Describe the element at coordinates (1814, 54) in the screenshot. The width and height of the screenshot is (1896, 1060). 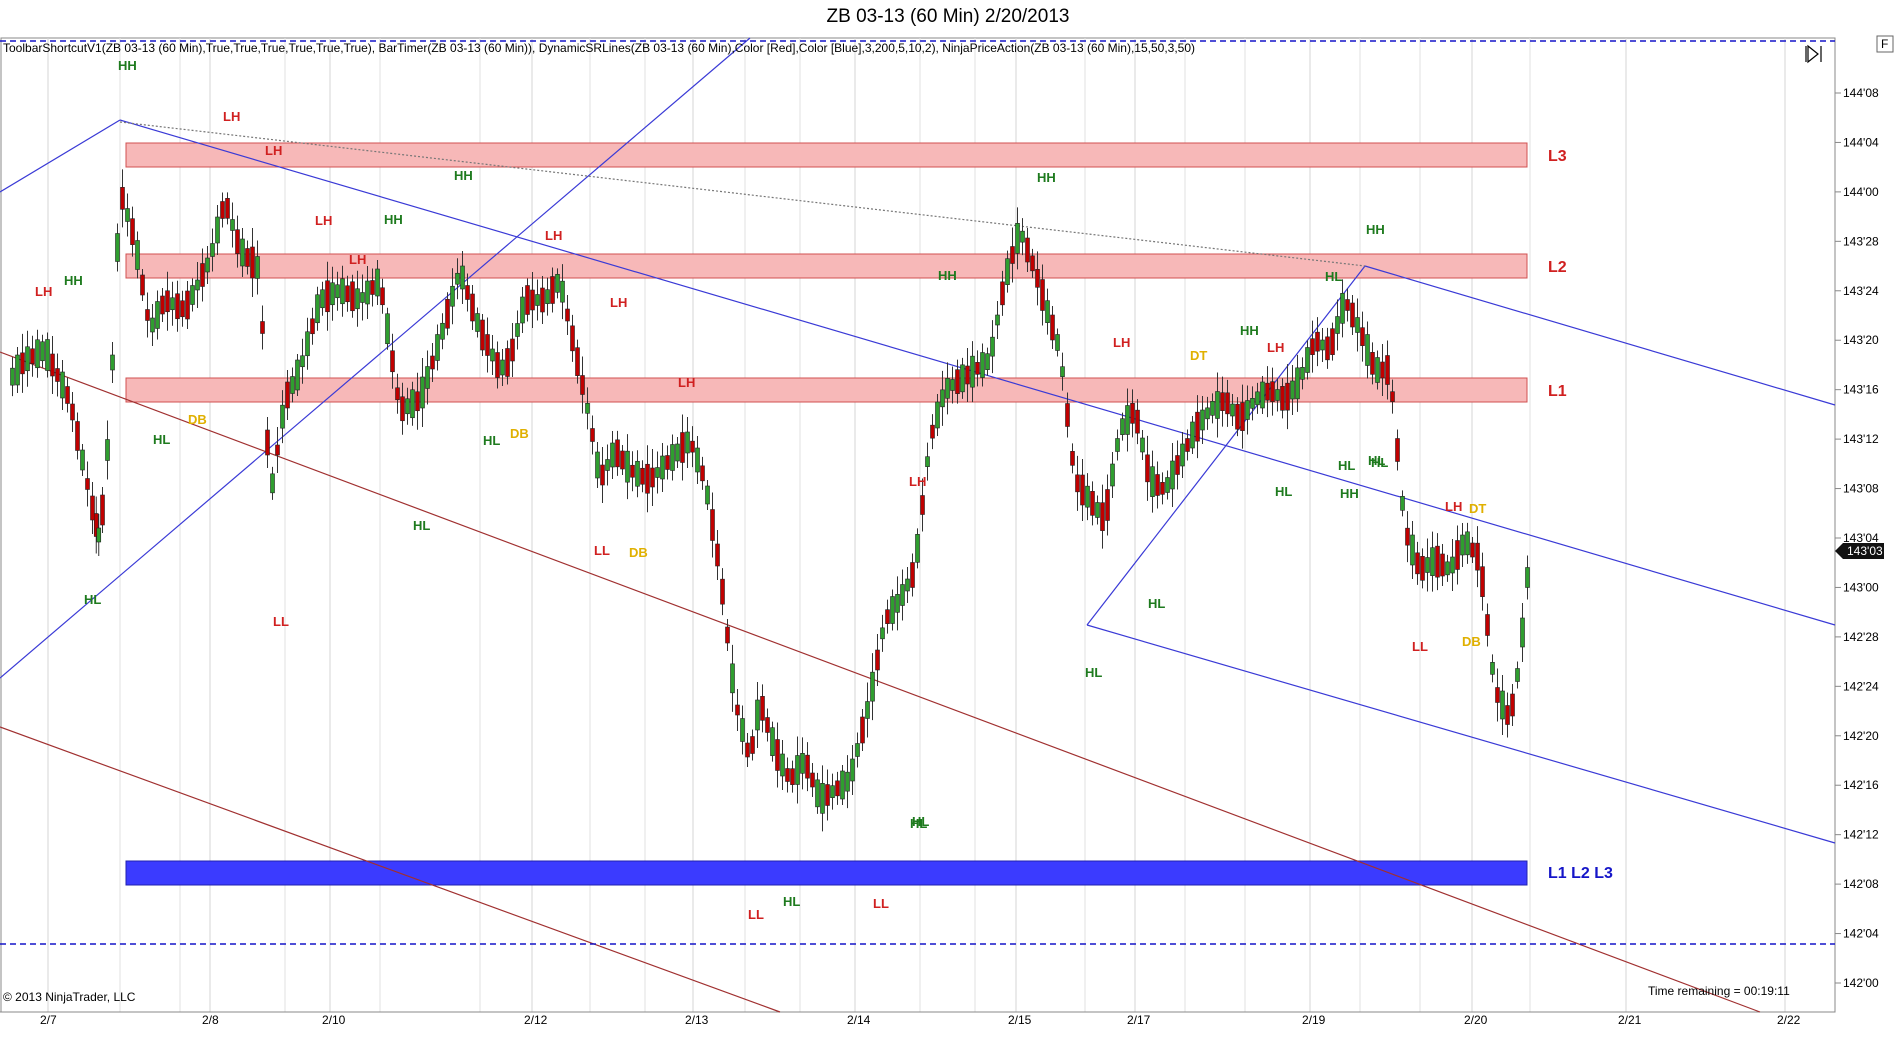
I see `scroll-to-end-button` at that location.